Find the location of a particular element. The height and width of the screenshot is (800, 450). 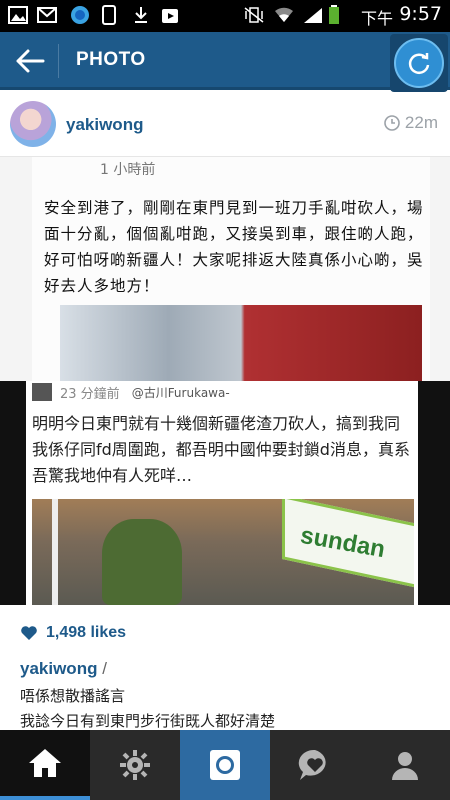

caption-line-2: 我諗今日有到東門步行街既人都好清楚 is located at coordinates (148, 721).